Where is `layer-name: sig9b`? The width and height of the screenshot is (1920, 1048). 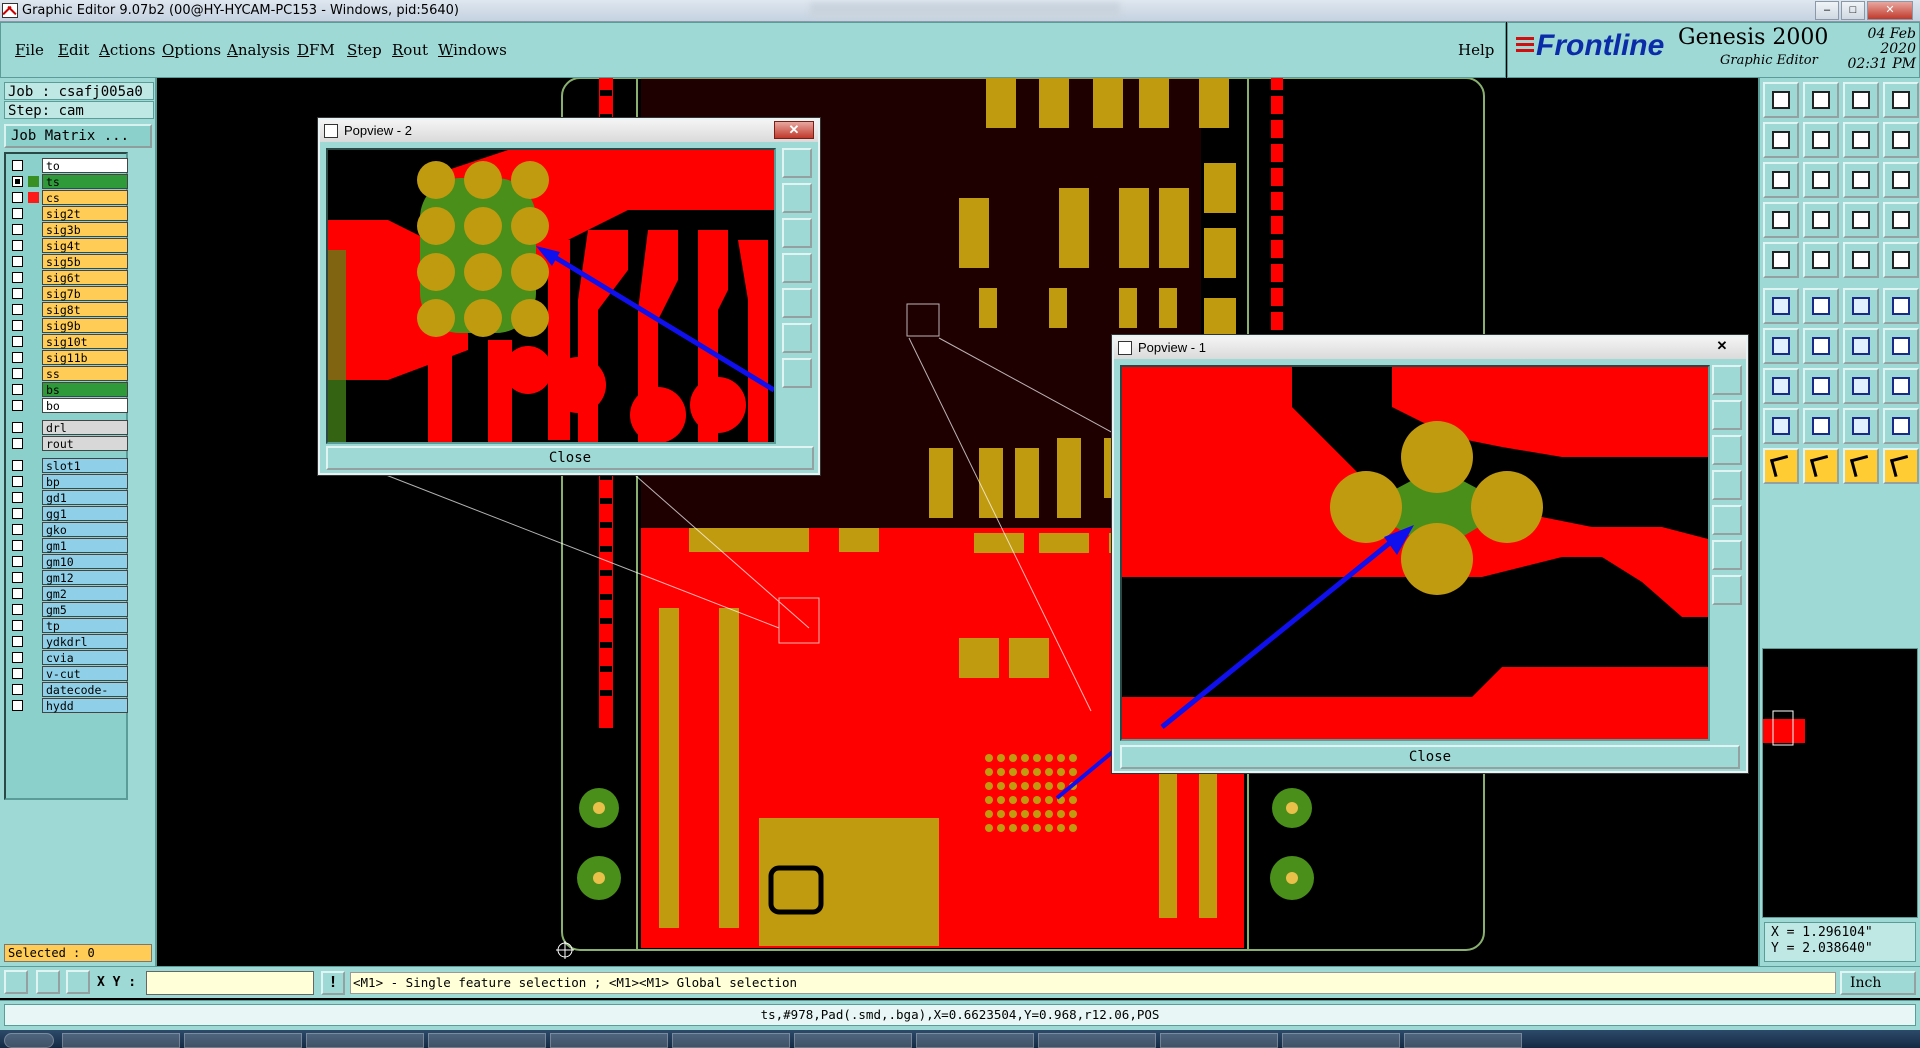
layer-name: sig9b is located at coordinates (85, 325).